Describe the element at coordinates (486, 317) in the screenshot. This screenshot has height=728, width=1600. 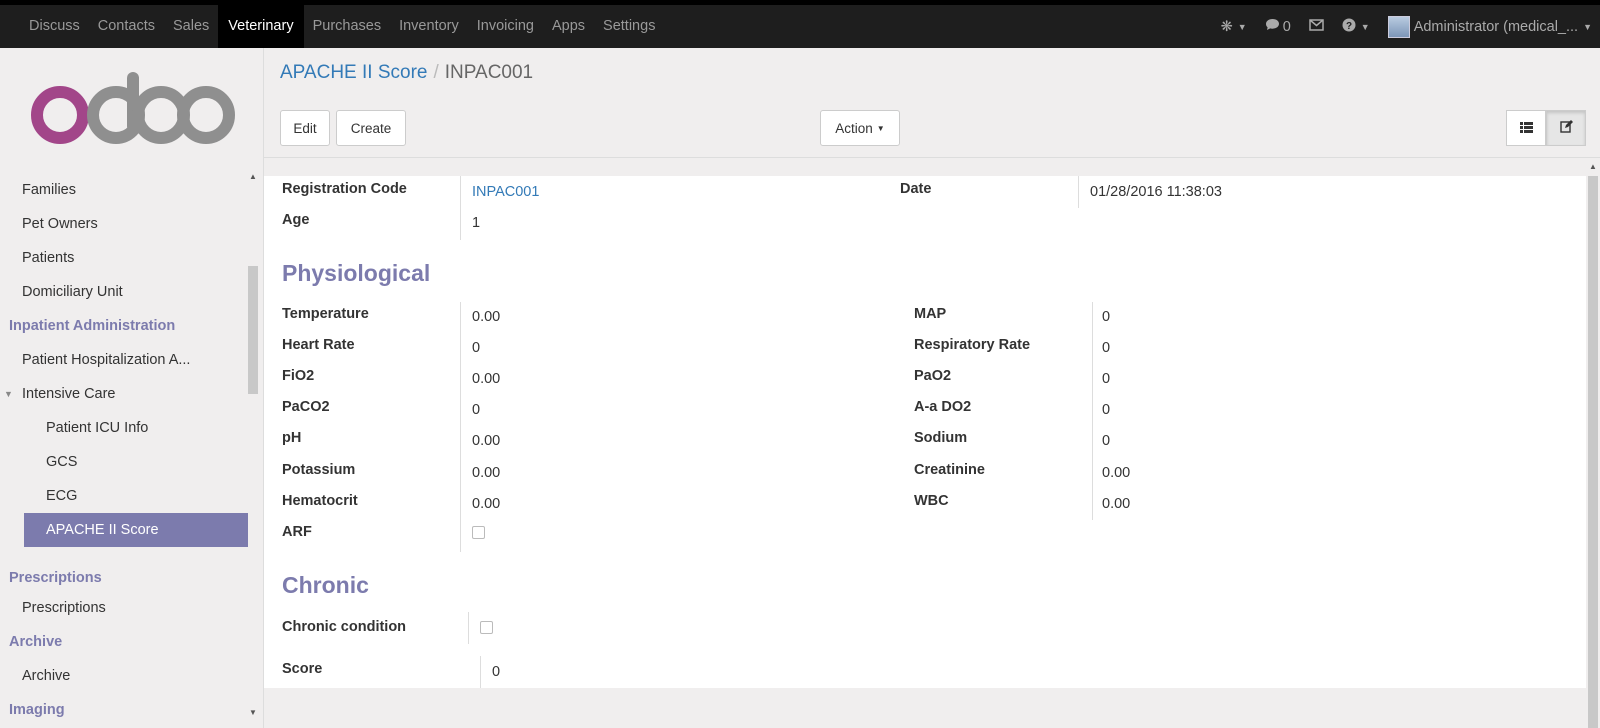
I see `temperature-value: 0.00` at that location.